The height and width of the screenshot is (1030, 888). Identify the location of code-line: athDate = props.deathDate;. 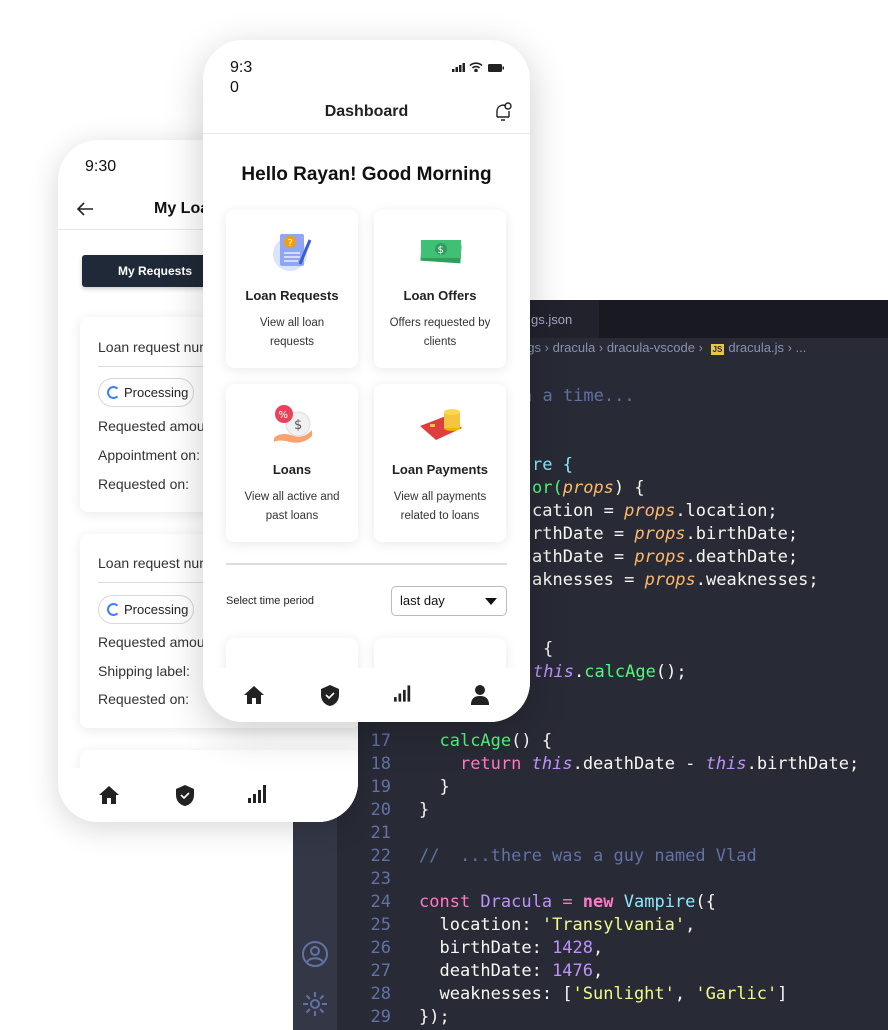
(665, 557).